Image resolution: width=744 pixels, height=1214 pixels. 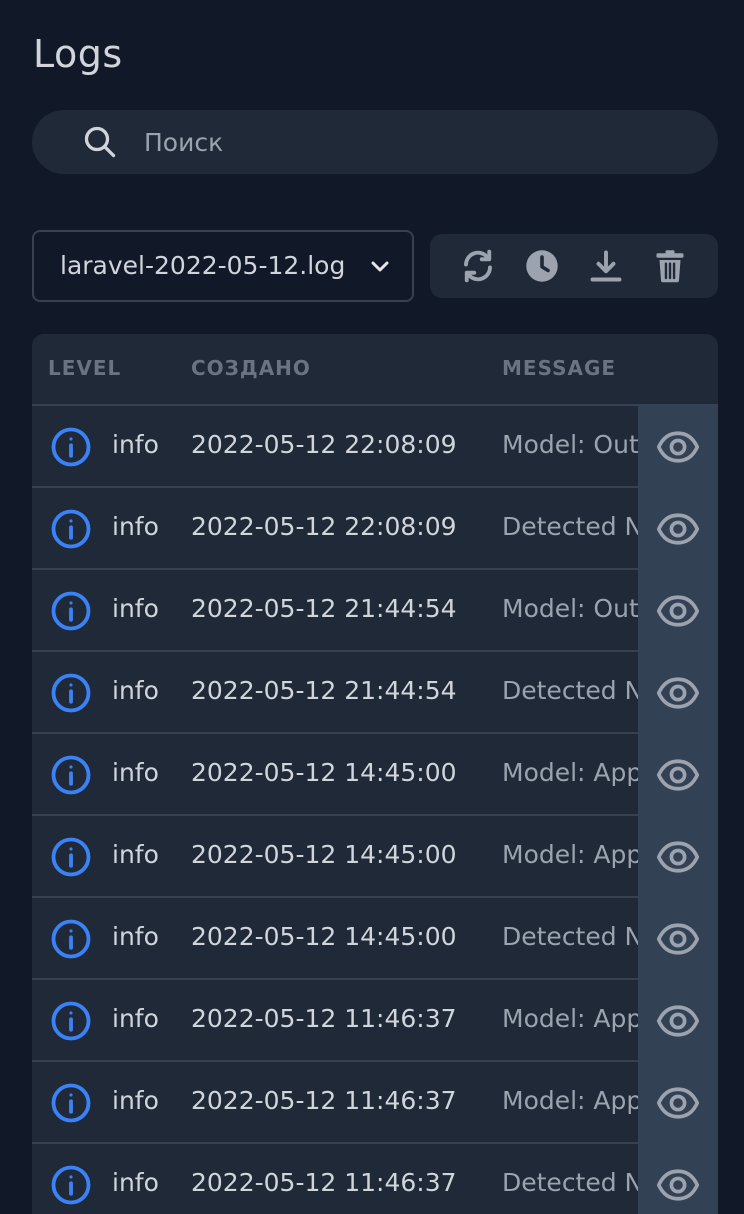 I want to click on table-row: info 2022-05-12 21:44:54 Detected N, so click(x=375, y=693).